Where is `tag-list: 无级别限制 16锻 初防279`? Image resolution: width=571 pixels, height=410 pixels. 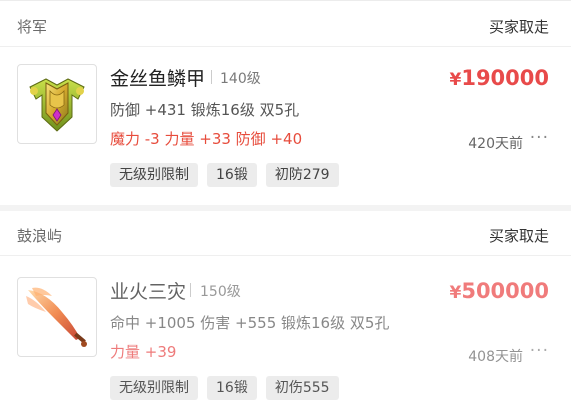
tag-list: 无级别限制 16锻 初防279 is located at coordinates (224, 175).